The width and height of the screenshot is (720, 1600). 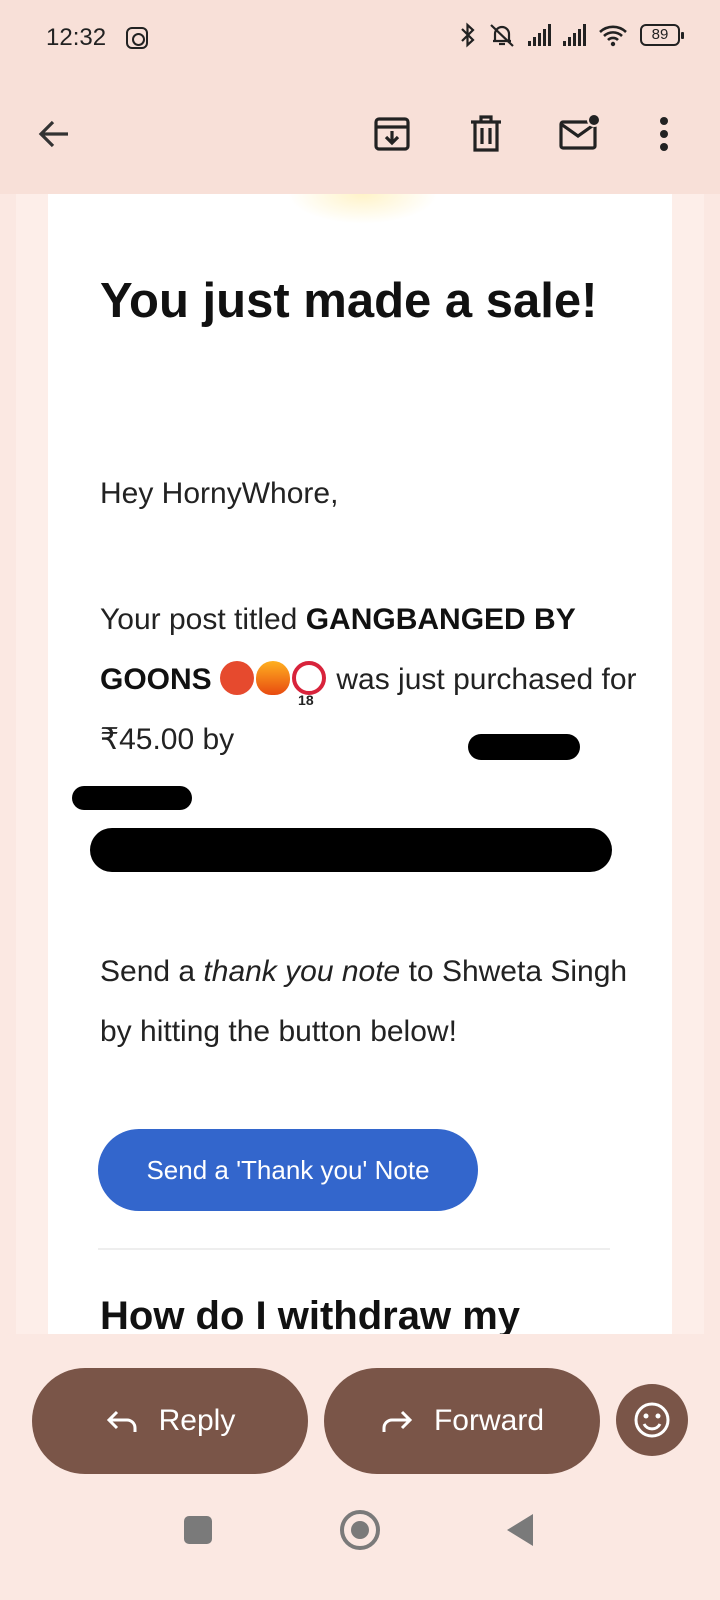 I want to click on forward-button: Forward, so click(x=462, y=1421).